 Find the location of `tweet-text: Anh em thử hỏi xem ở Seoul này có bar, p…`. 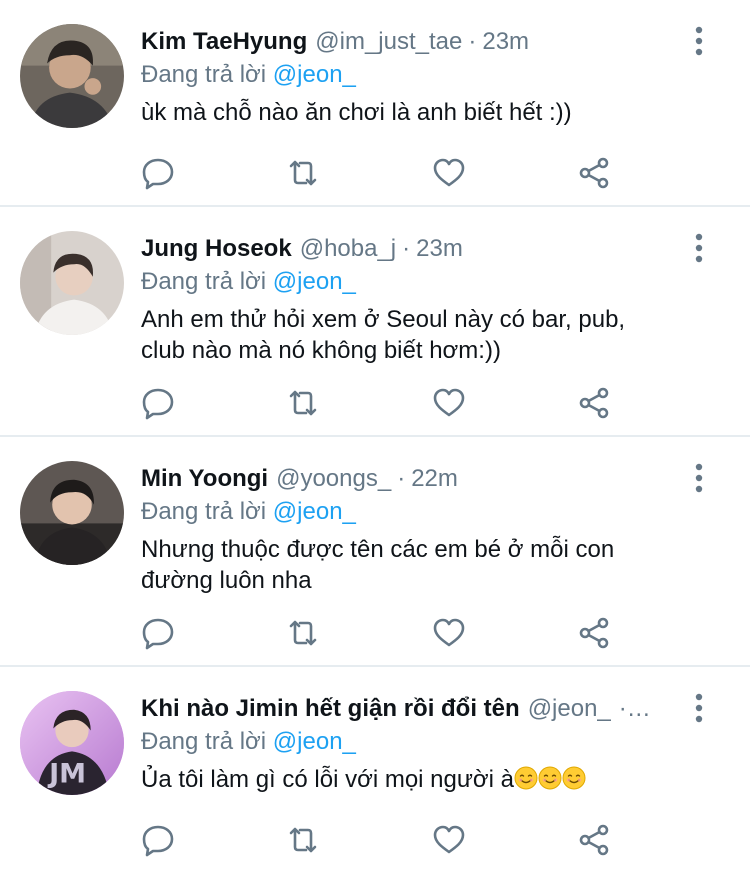

tweet-text: Anh em thử hỏi xem ở Seoul này có bar, p… is located at coordinates (383, 335).